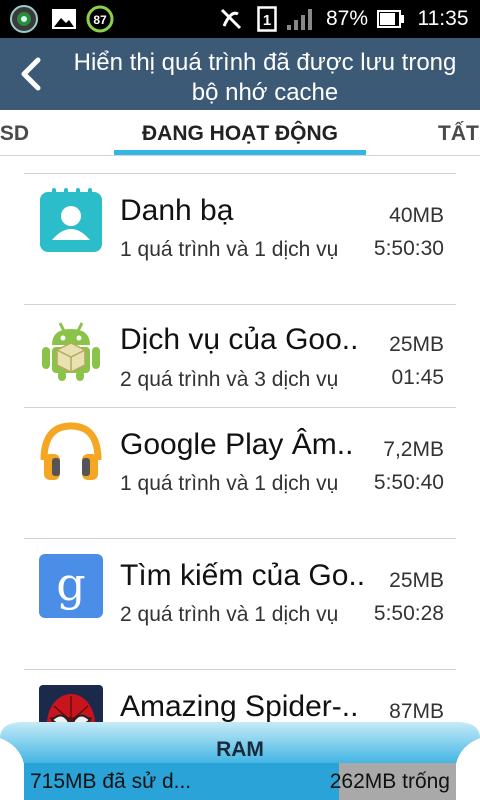 This screenshot has height=800, width=480. I want to click on battery-saver-icon: 87, so click(100, 19).